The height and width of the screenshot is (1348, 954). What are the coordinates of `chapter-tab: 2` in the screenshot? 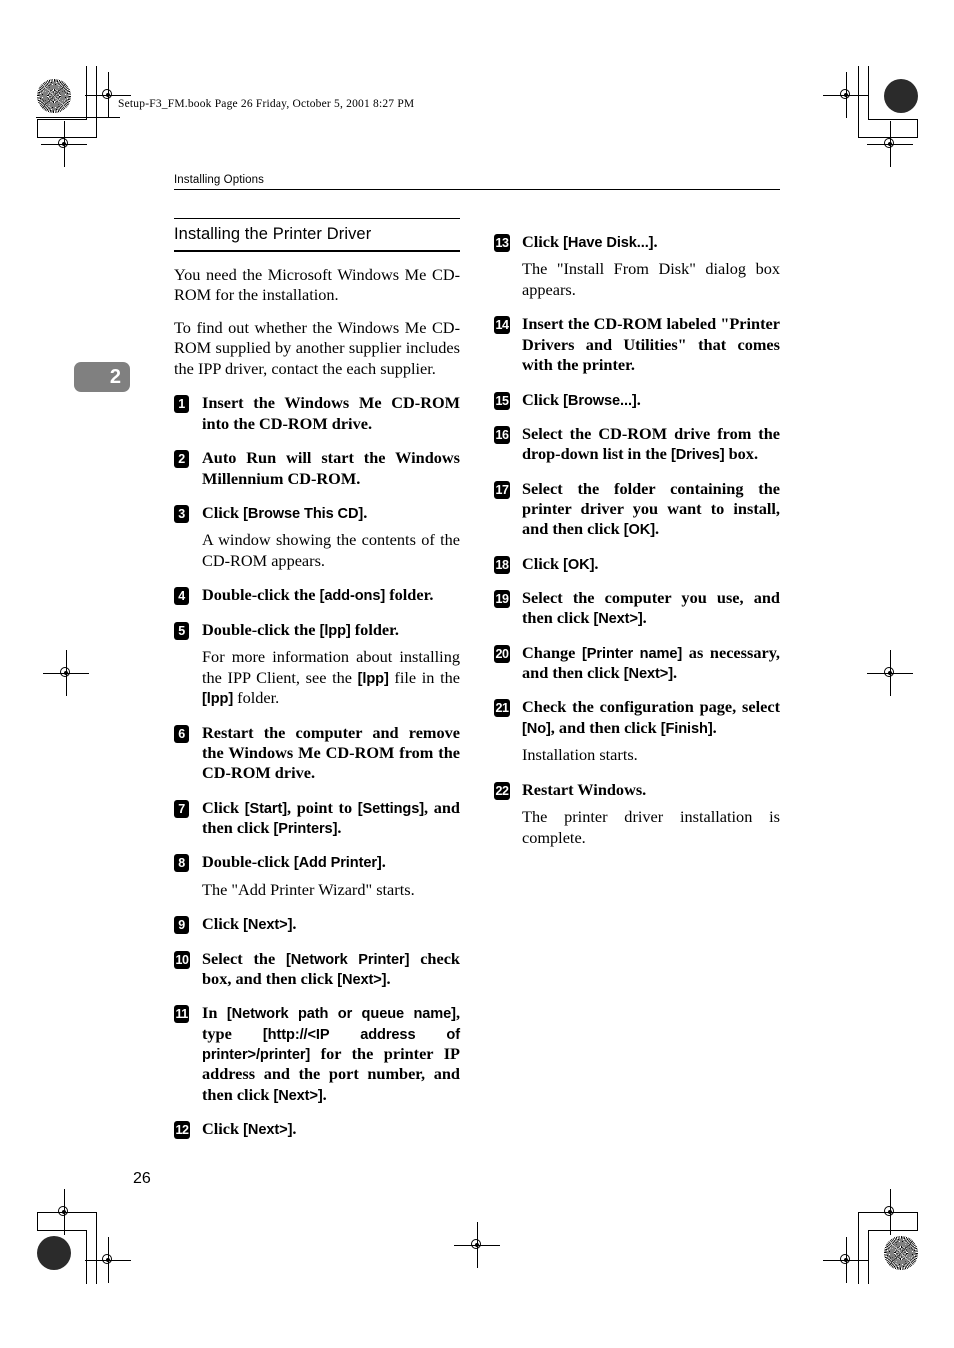 It's located at (102, 377).